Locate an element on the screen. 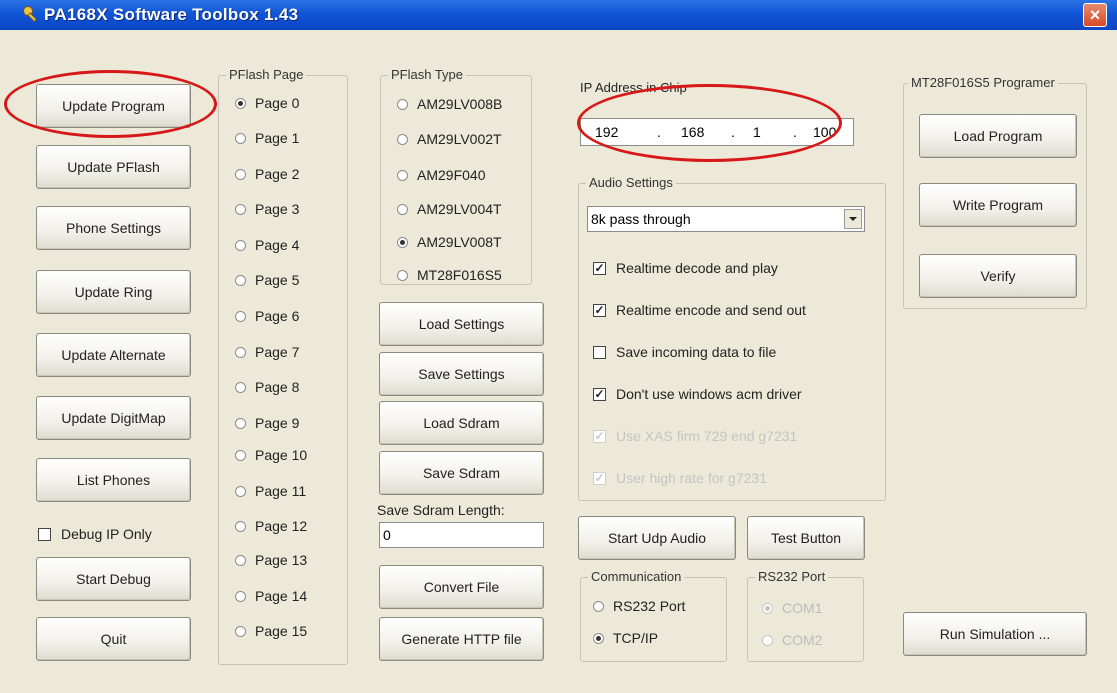  audio-option-checkbox: ✓ User high rate for g7231 is located at coordinates (680, 478).